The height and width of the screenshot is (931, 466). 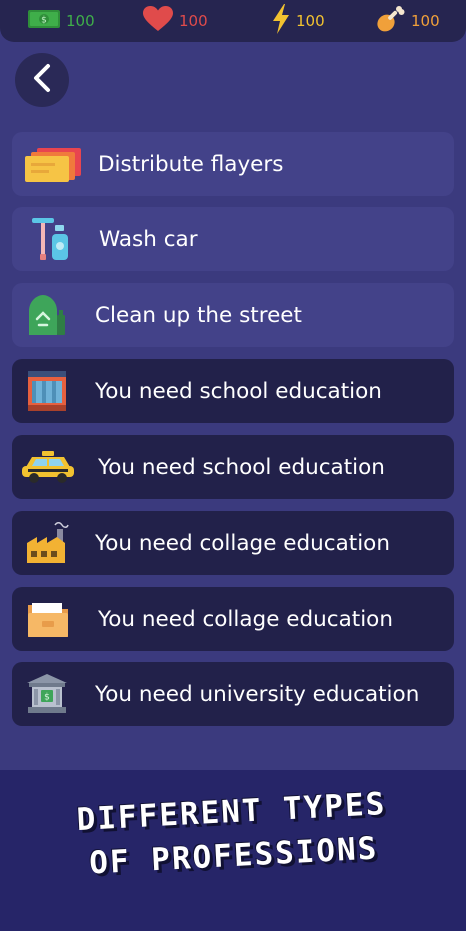 I want to click on tickets-icon, so click(x=53, y=164).